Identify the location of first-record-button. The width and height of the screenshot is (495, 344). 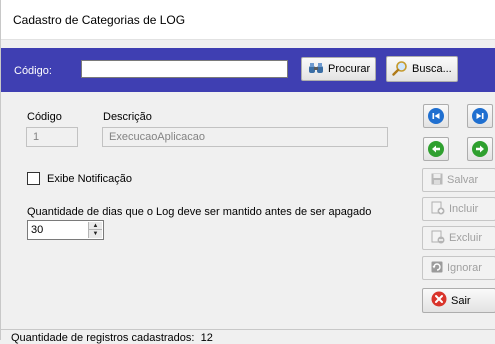
(436, 116).